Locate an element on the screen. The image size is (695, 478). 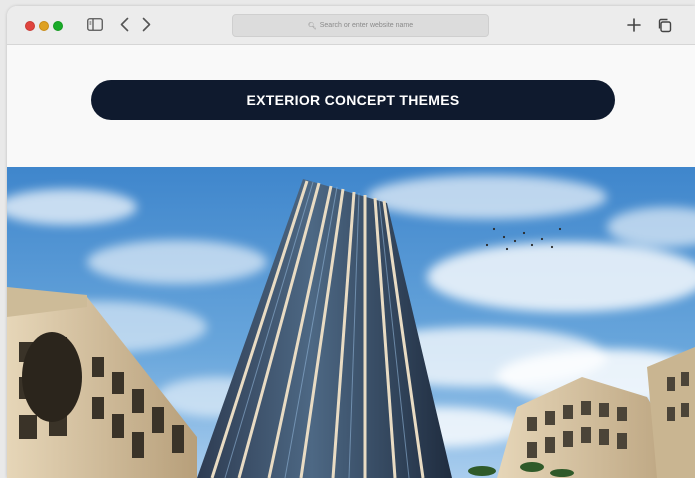
search-icon: 🔍︎ is located at coordinates (312, 26).